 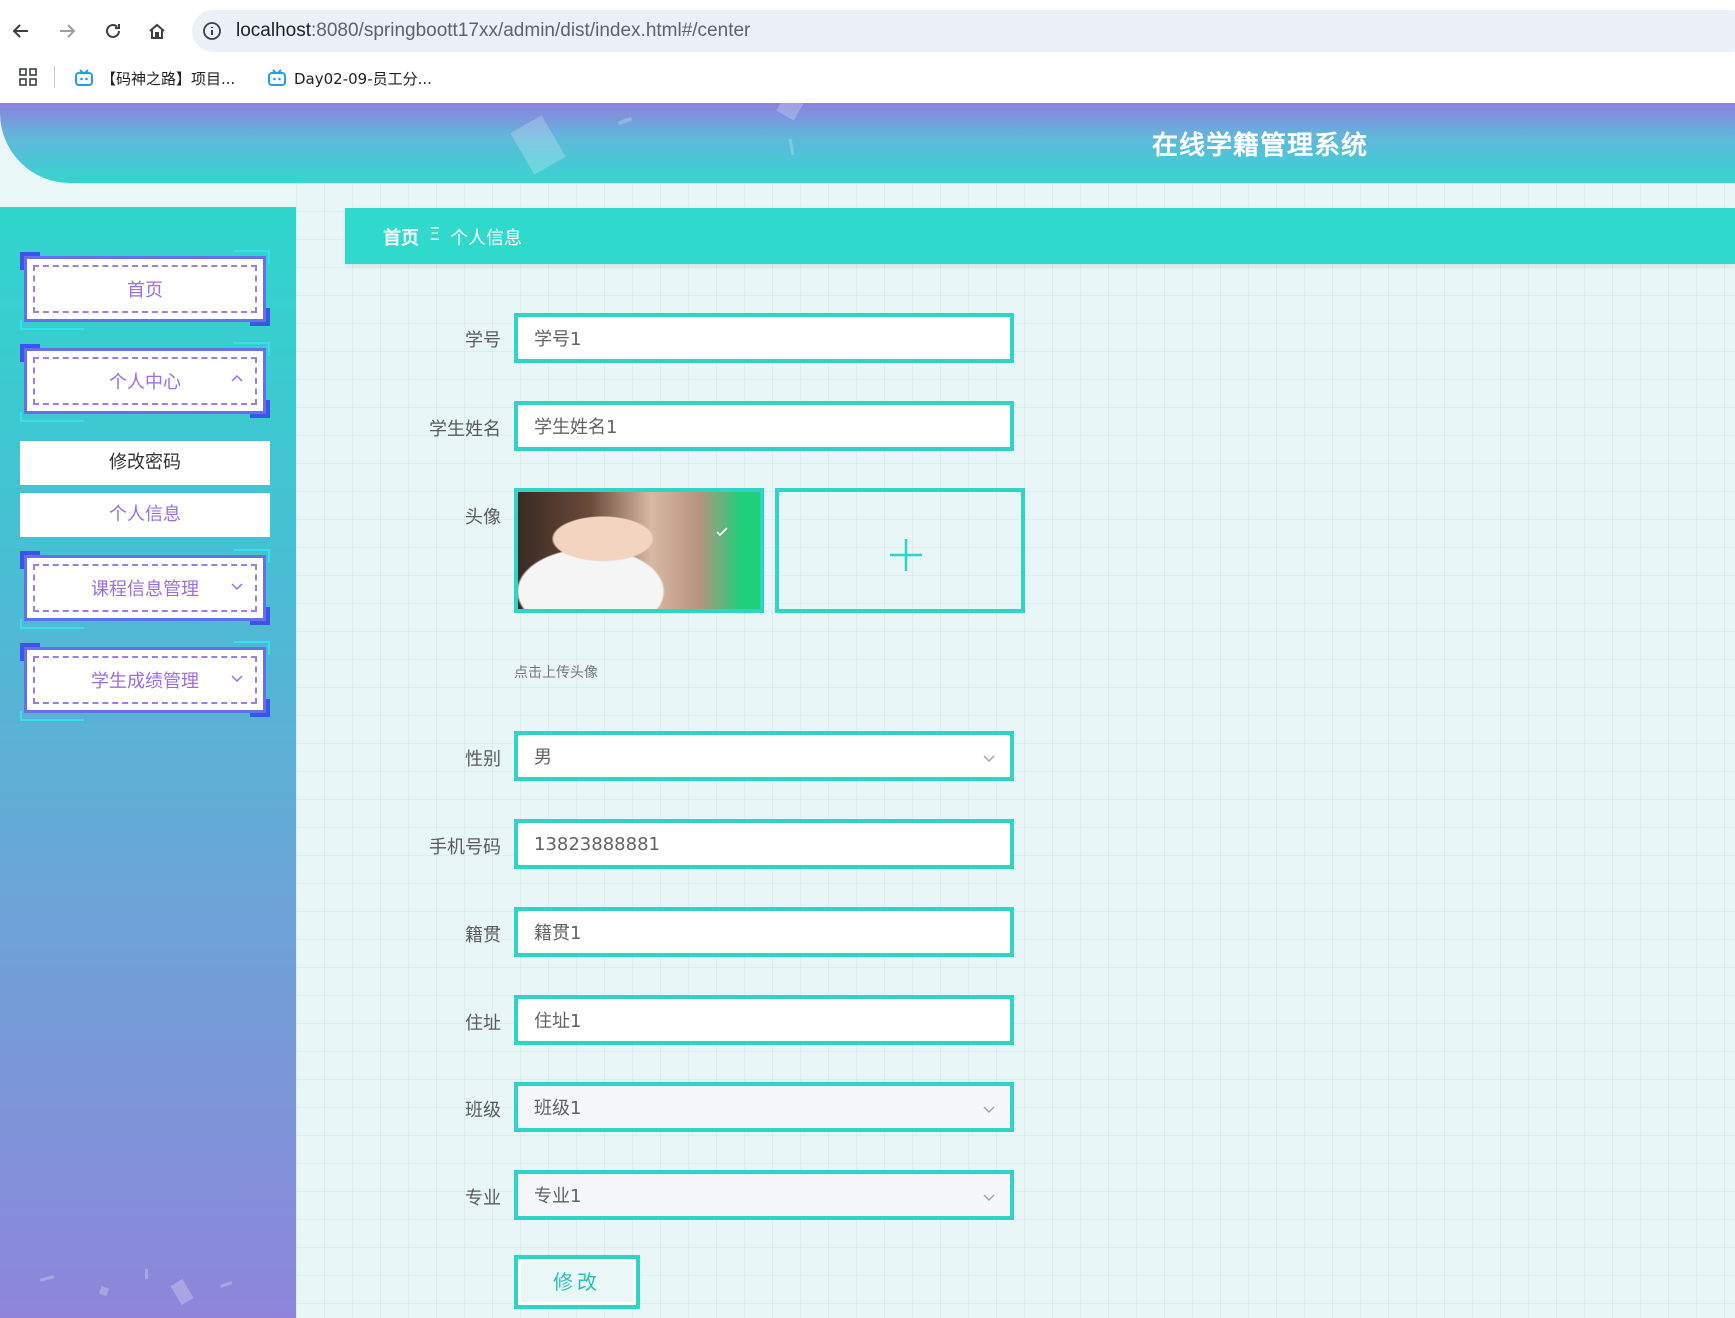 I want to click on home-button, so click(x=157, y=31).